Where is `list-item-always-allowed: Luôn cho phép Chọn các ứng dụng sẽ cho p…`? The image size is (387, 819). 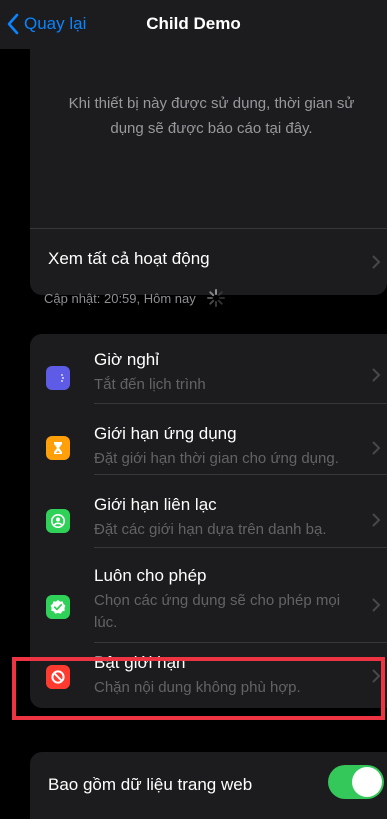
list-item-always-allowed: Luôn cho phép Chọn các ứng dụng sẽ cho p… is located at coordinates (208, 595).